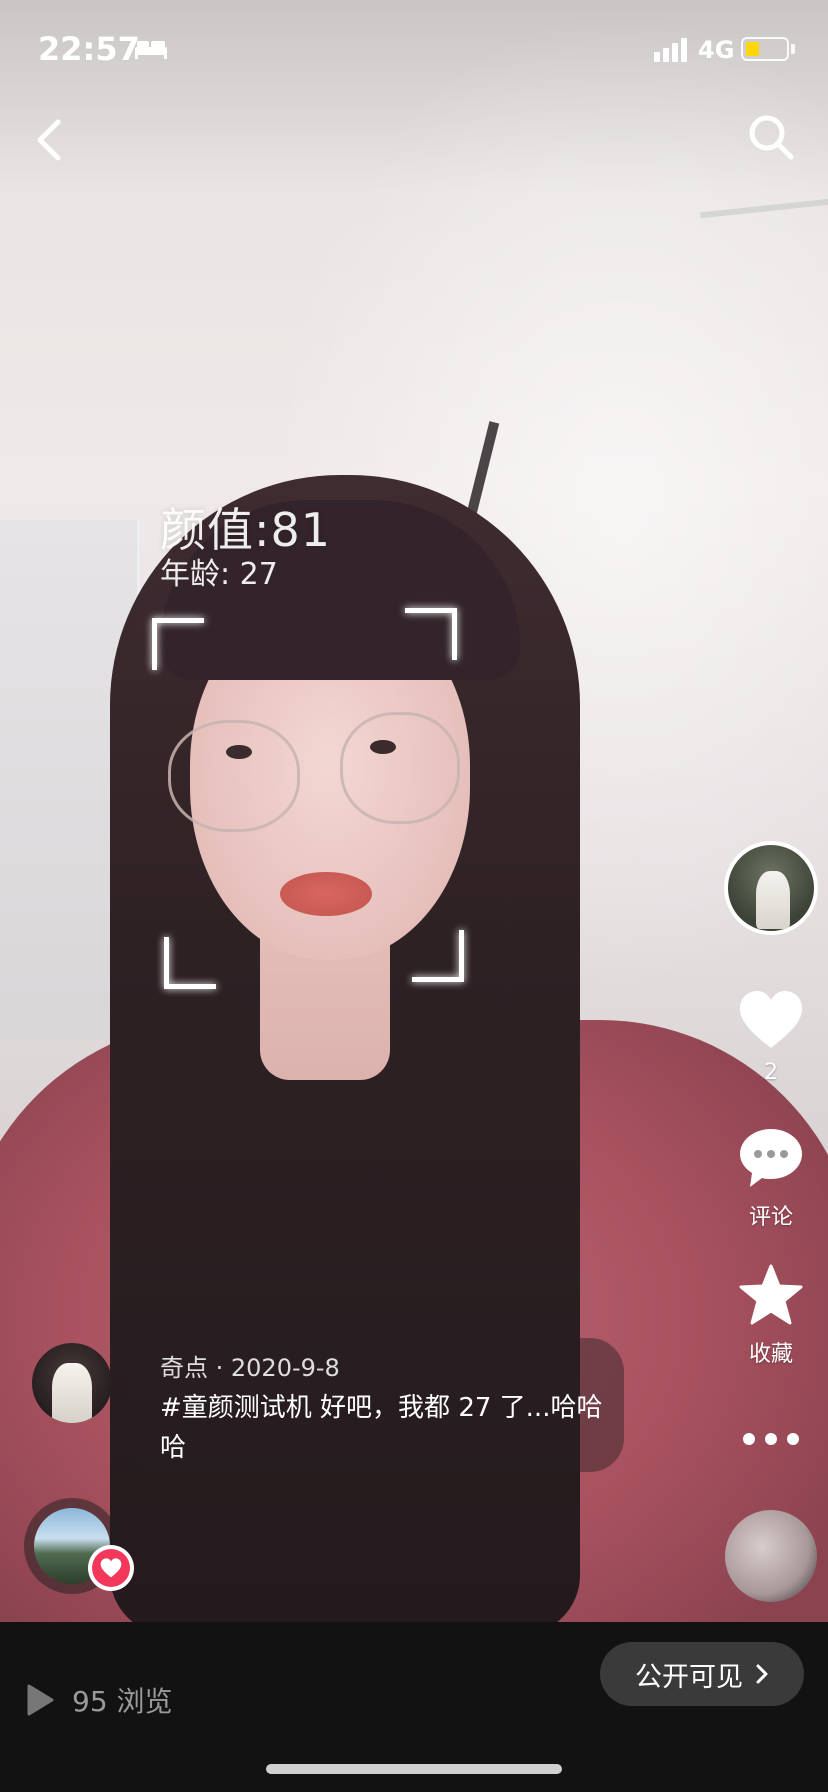 This screenshot has height=1792, width=828. Describe the element at coordinates (414, 1769) in the screenshot. I see `home-indicator` at that location.